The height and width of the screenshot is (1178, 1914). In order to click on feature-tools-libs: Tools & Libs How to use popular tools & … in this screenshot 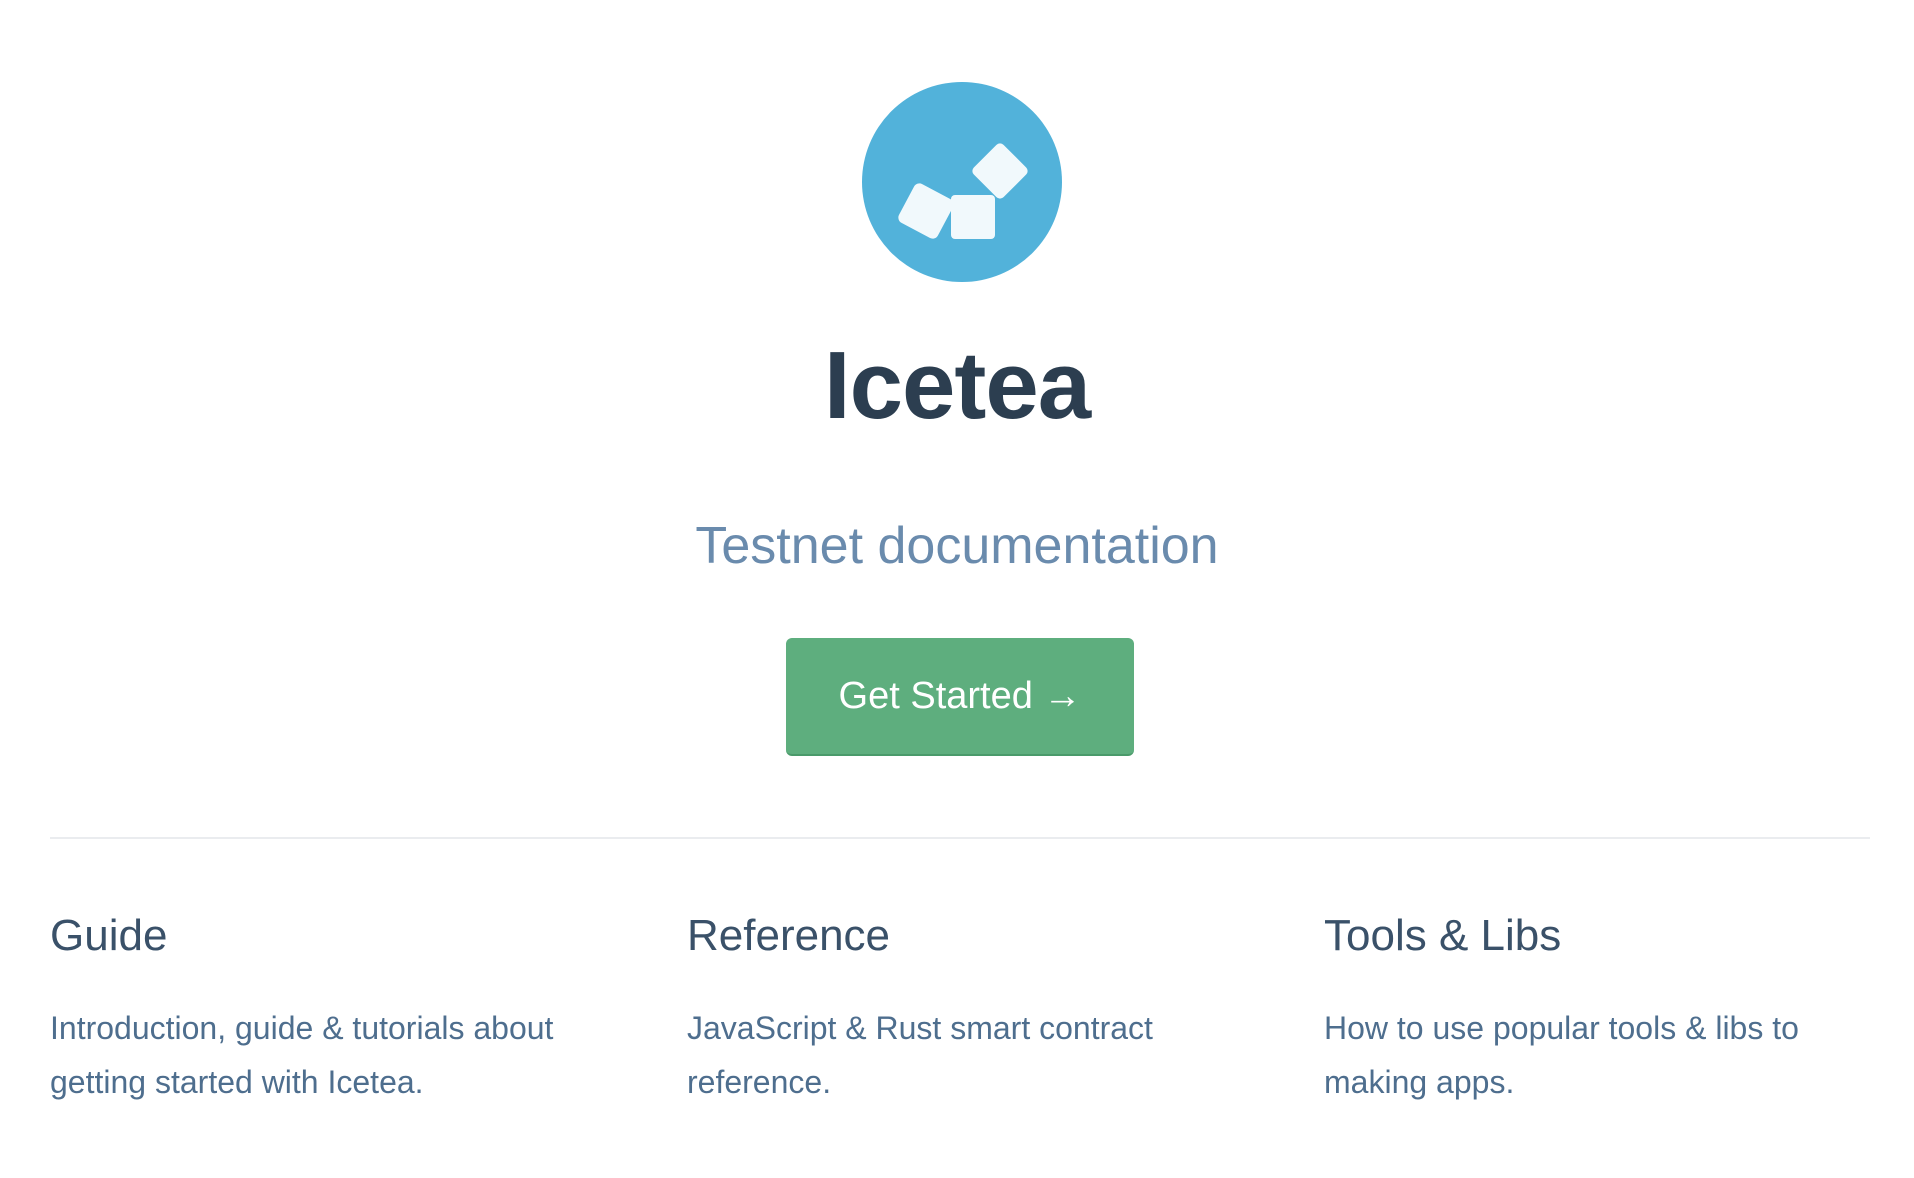, I will do `click(1597, 1010)`.